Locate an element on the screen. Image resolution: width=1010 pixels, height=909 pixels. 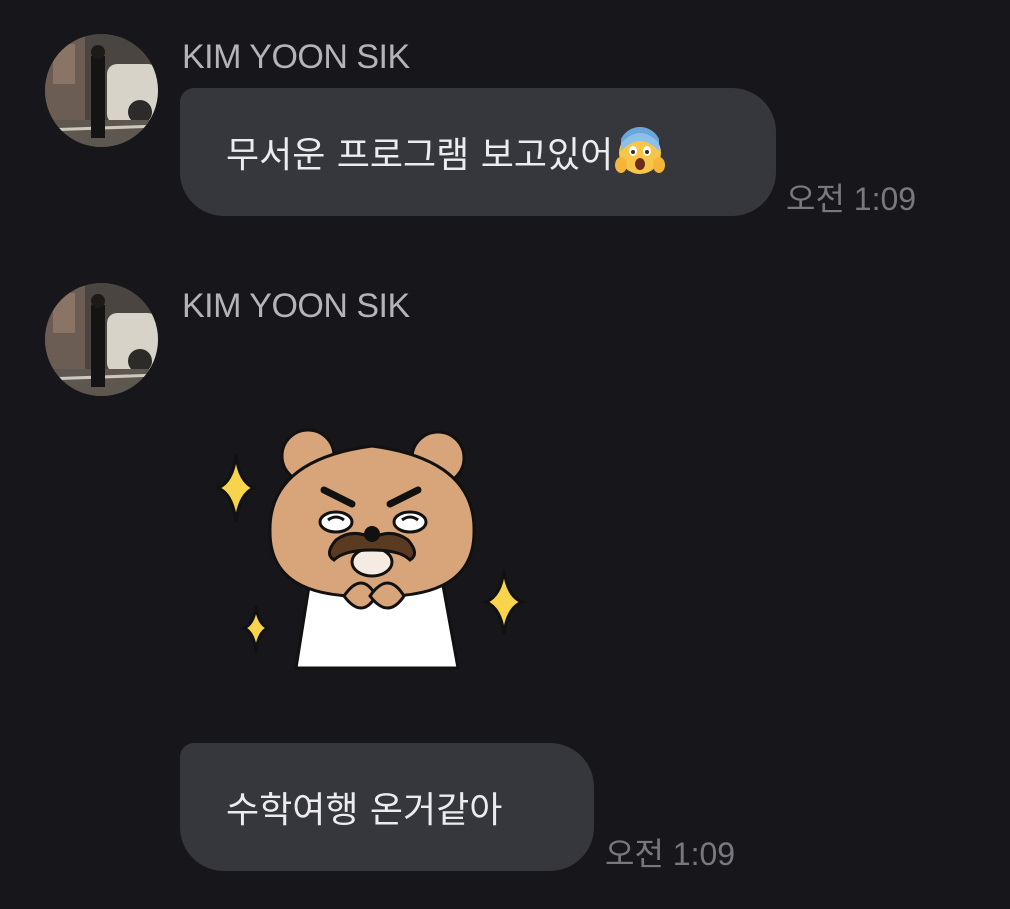
message-bubble: 수학여행 온거같아 is located at coordinates (387, 807).